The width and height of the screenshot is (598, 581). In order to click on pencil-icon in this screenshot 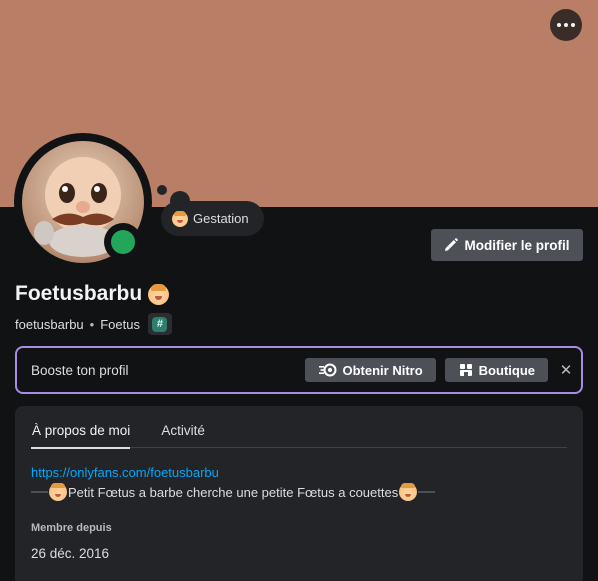, I will do `click(452, 244)`.